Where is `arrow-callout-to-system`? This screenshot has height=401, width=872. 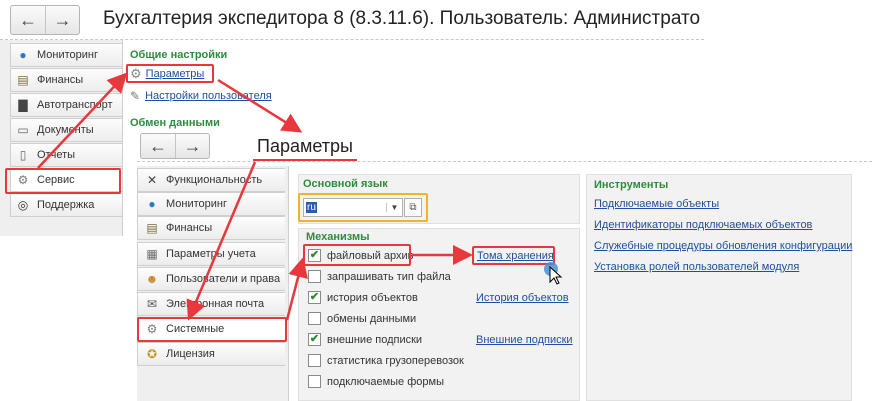 arrow-callout-to-system is located at coordinates (221, 241).